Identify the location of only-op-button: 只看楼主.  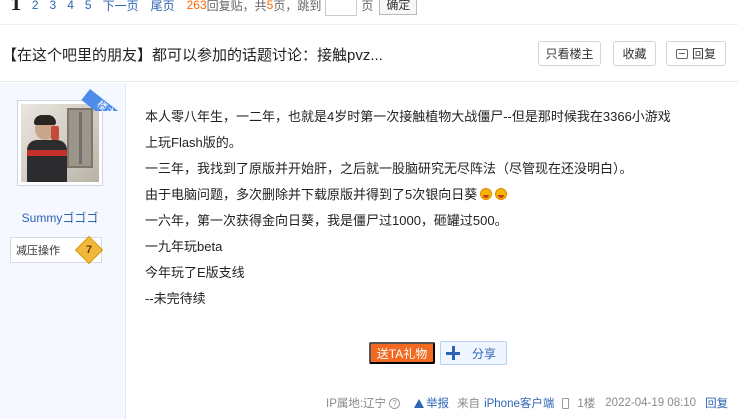
(569, 53).